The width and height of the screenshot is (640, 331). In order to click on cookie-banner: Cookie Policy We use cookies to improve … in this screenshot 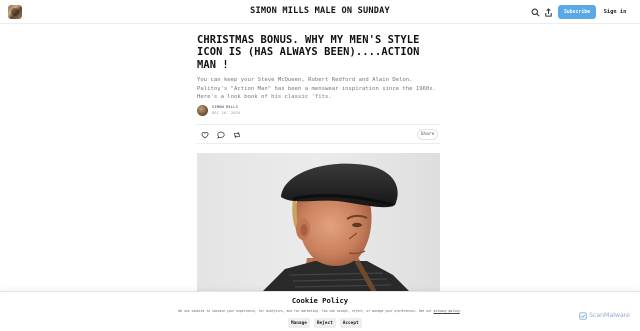, I will do `click(320, 311)`.